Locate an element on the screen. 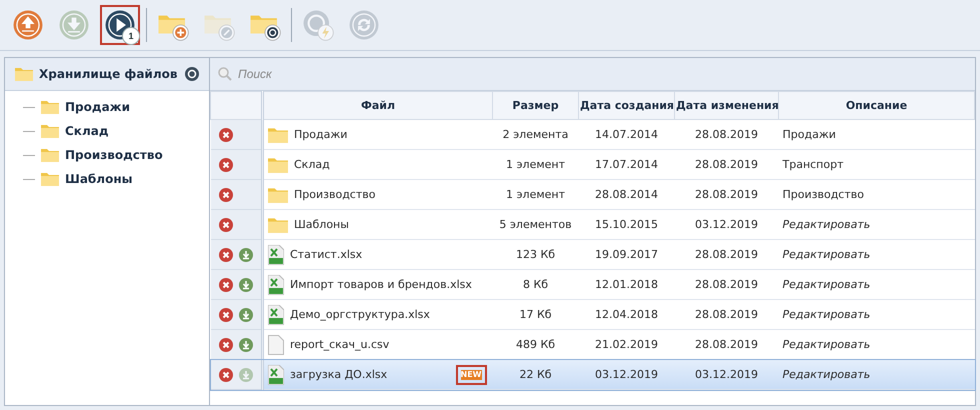  upload-icon is located at coordinates (28, 25).